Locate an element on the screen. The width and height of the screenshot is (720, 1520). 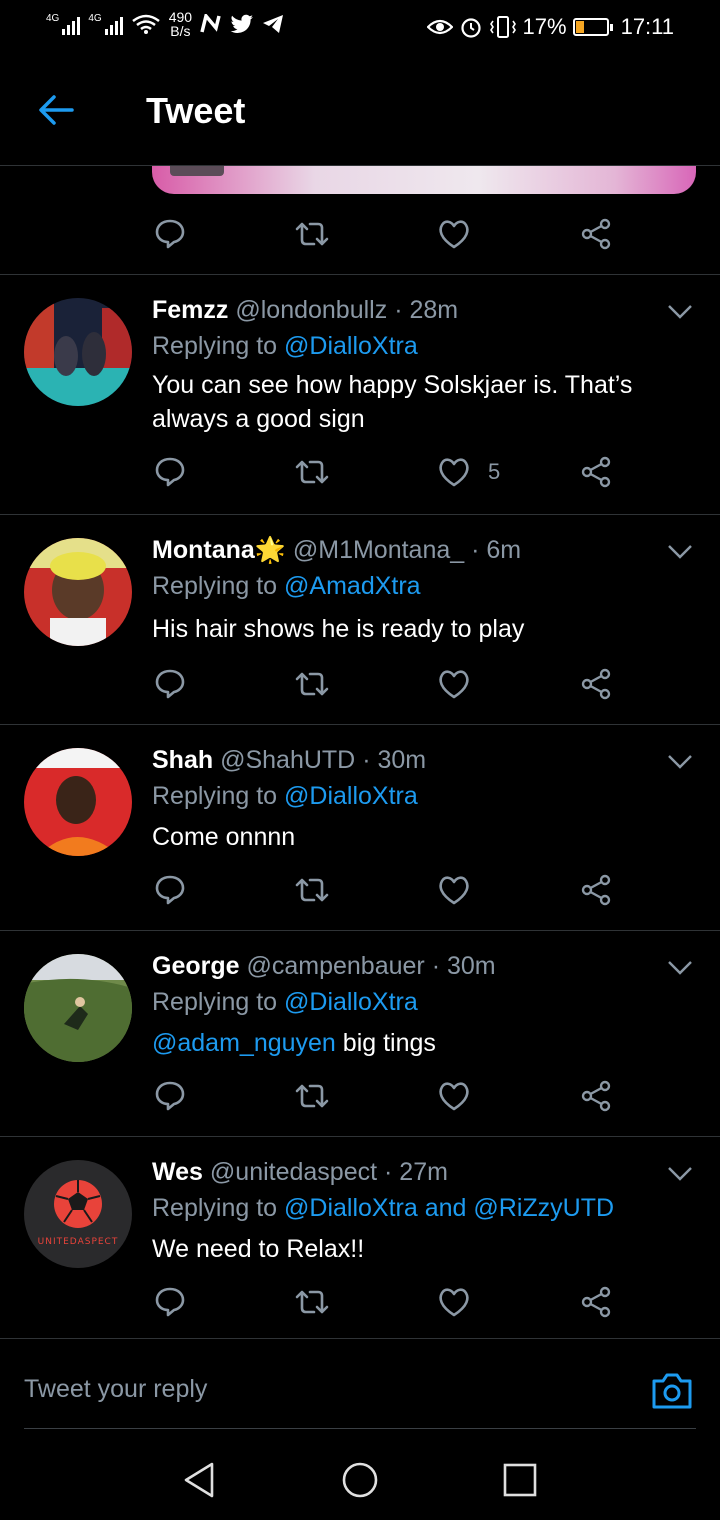
nav-back-icon is located at coordinates (200, 1480).